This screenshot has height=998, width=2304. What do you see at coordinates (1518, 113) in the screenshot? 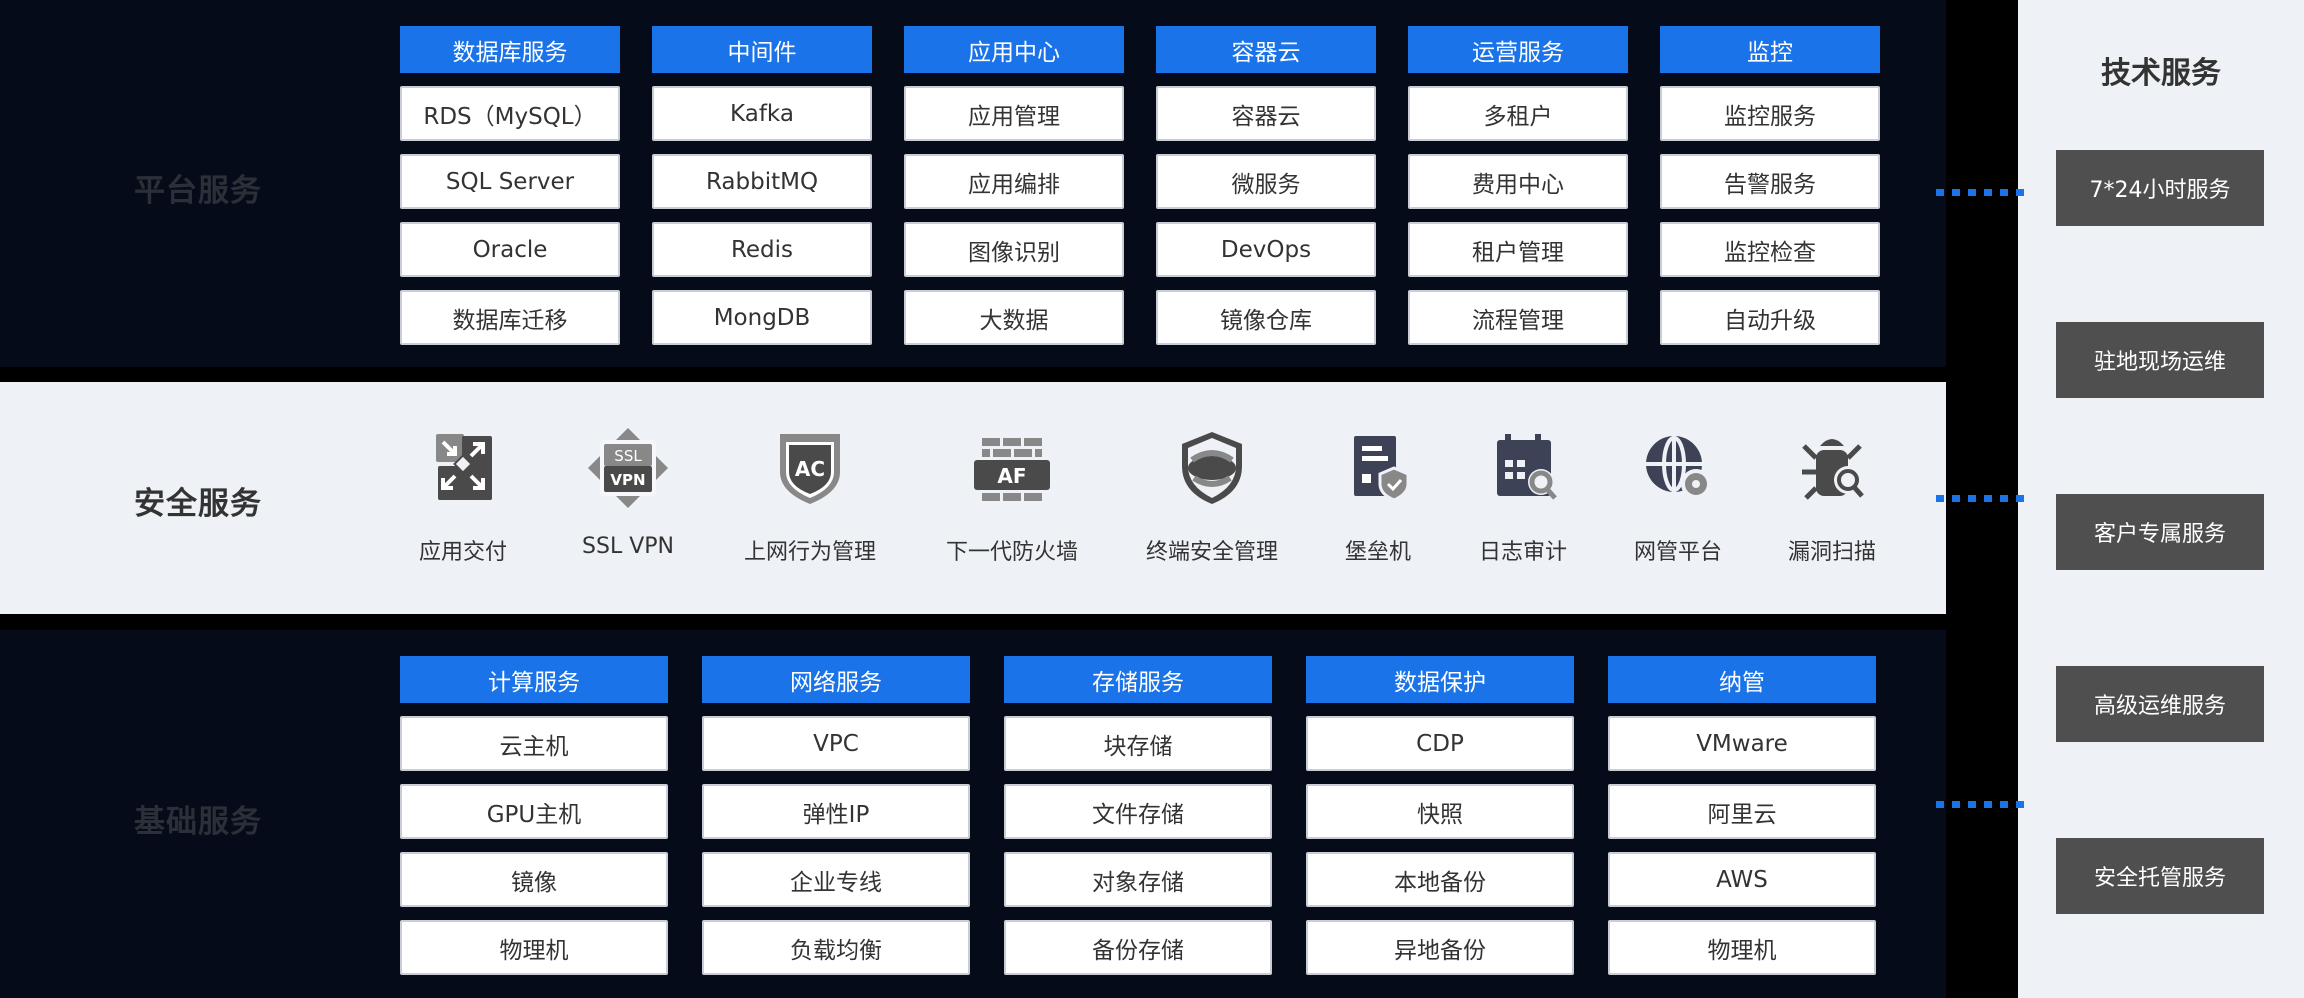
I see `service-cell: 多租户` at bounding box center [1518, 113].